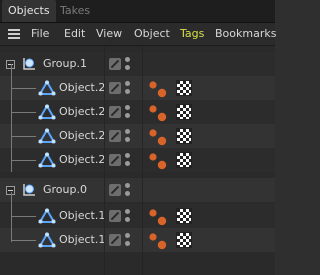 This screenshot has height=275, width=320. Describe the element at coordinates (14, 34) in the screenshot. I see `menu-icon` at that location.